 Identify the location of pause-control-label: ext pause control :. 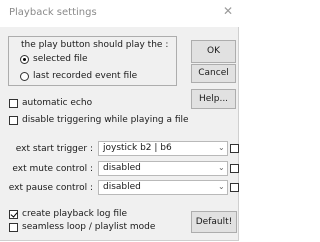
(50, 188).